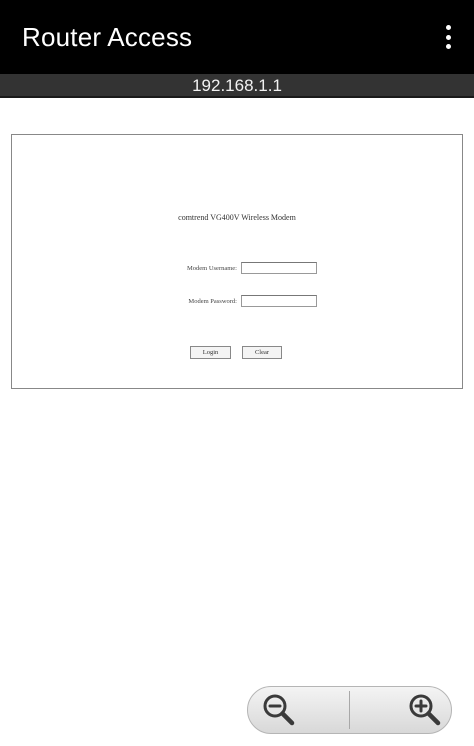 The image size is (474, 746). Describe the element at coordinates (279, 301) in the screenshot. I see `password-input` at that location.